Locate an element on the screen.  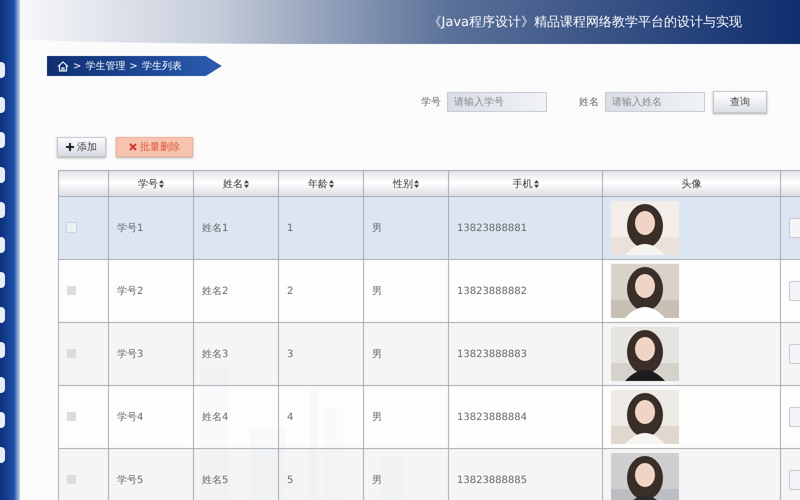
field-label: 学号 is located at coordinates (431, 102).